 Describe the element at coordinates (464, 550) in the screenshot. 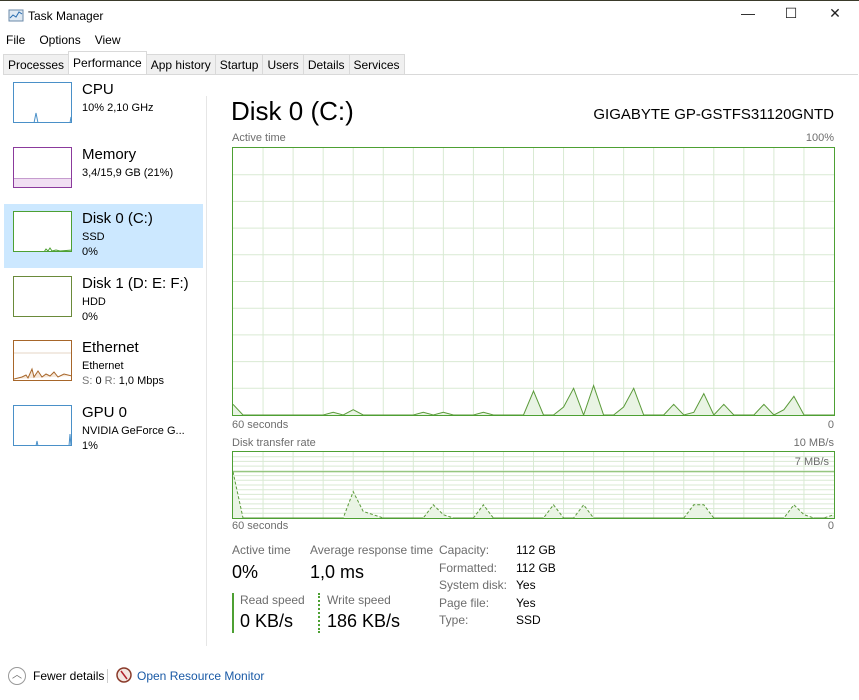

I see `property-label: Capacity:` at that location.